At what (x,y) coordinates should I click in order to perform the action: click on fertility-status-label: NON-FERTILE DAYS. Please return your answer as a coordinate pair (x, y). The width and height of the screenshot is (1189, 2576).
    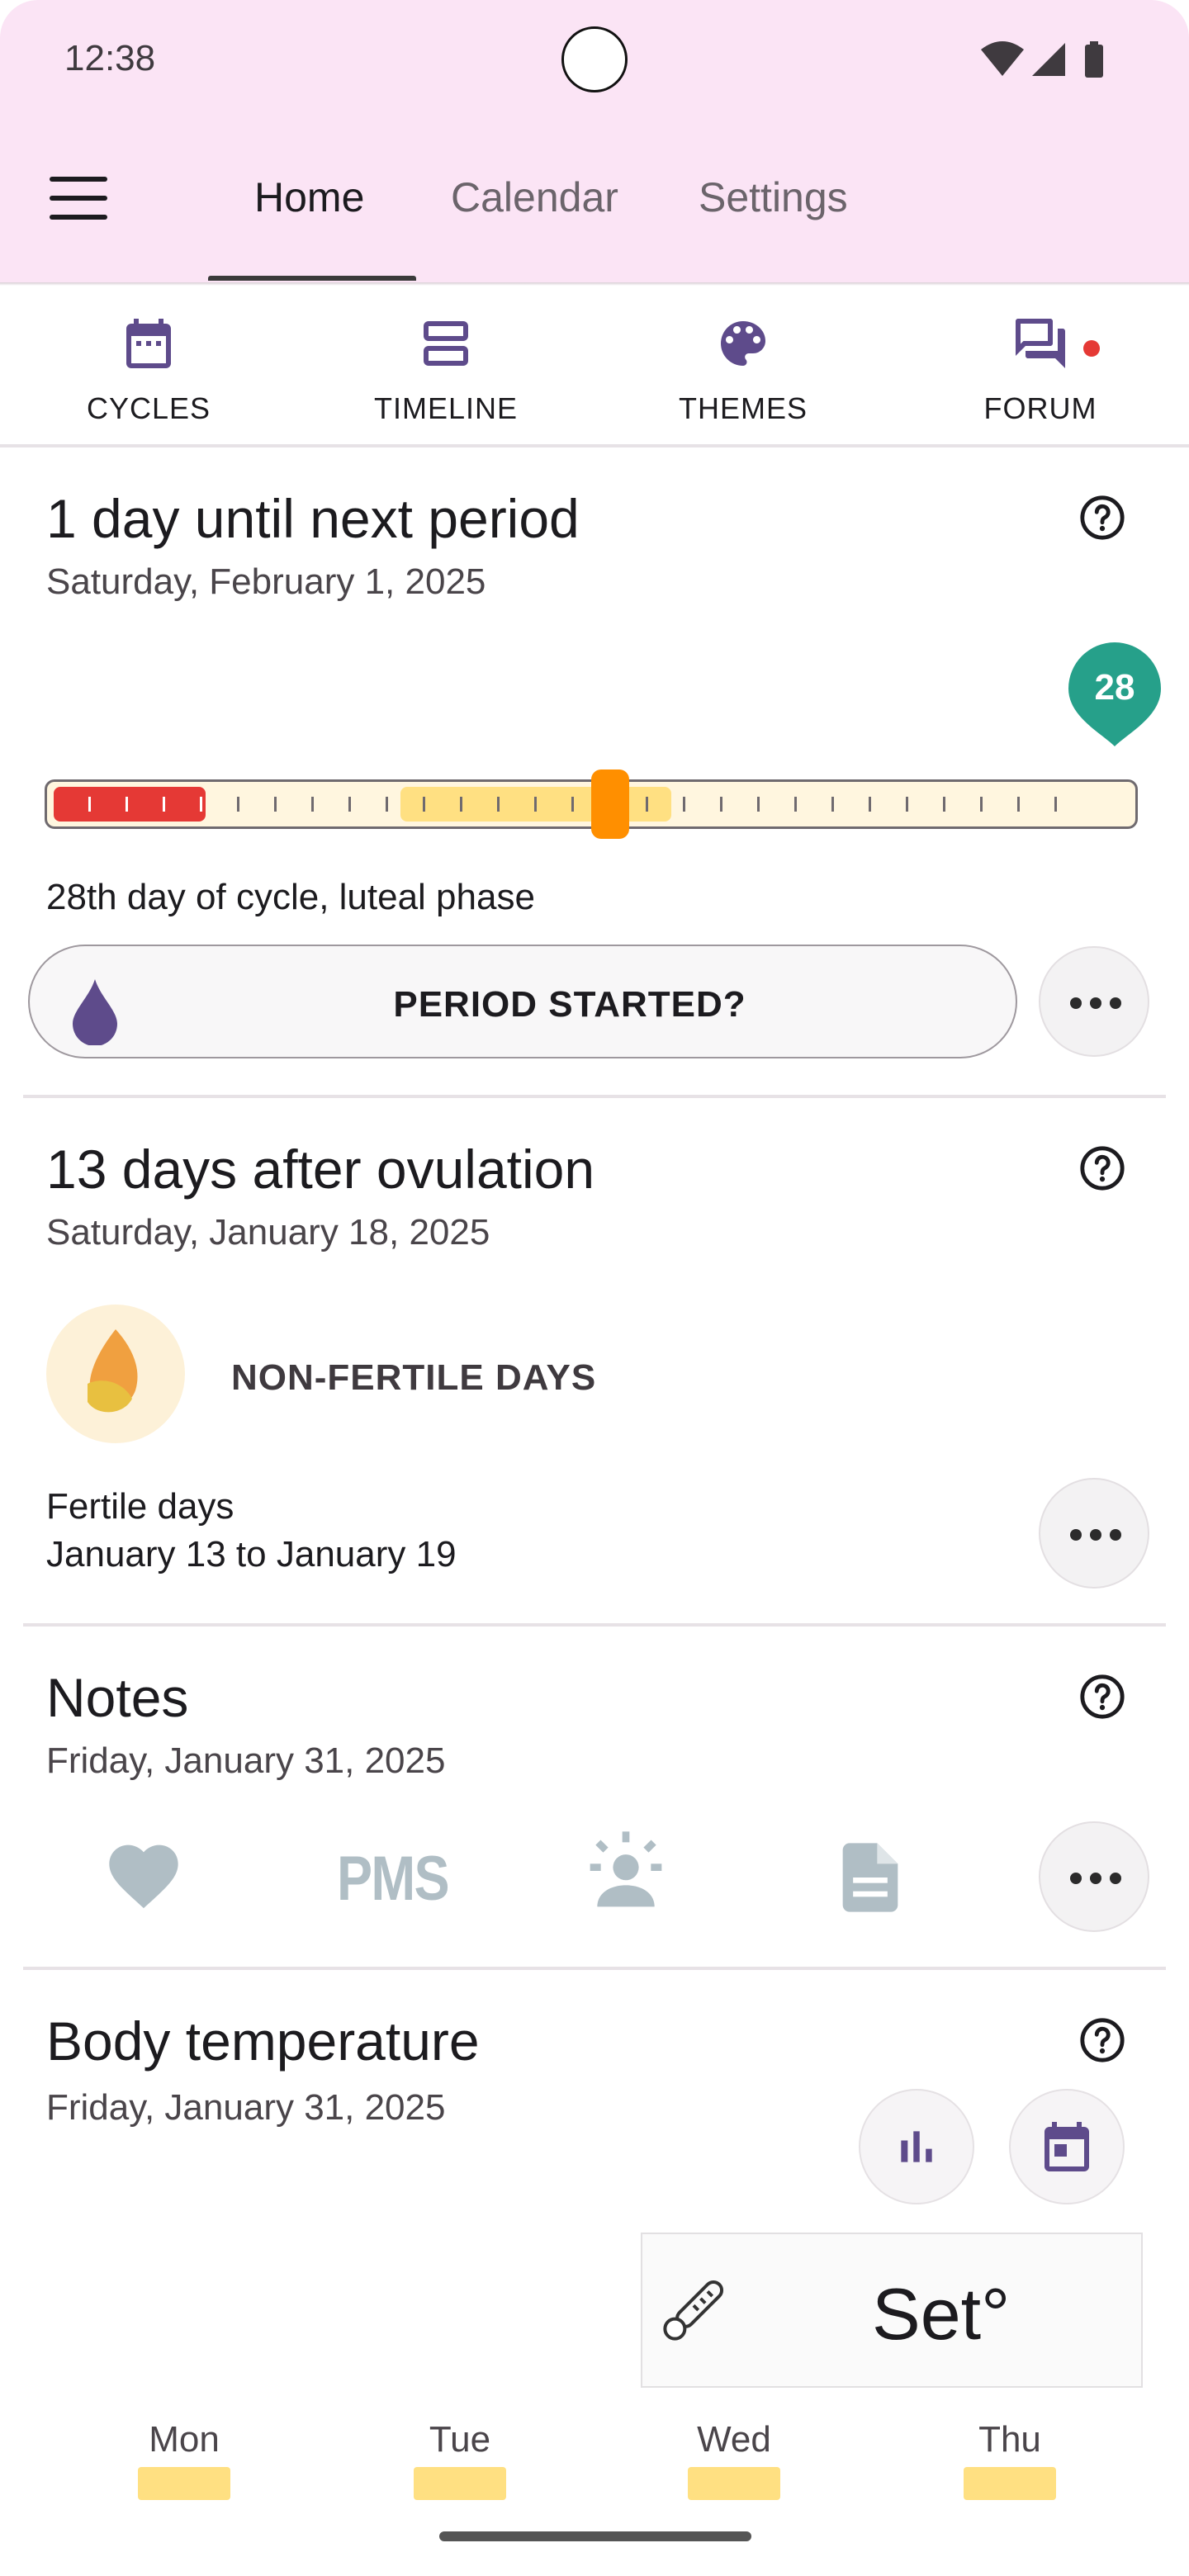
    Looking at the image, I should click on (414, 1377).